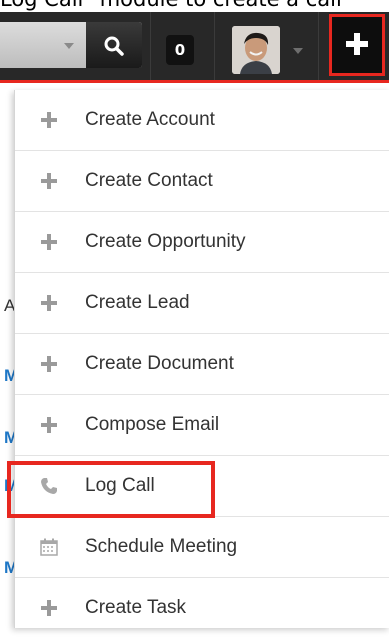 Image resolution: width=389 pixels, height=639 pixels. What do you see at coordinates (149, 180) in the screenshot?
I see `menu-item-label: Create Contact` at bounding box center [149, 180].